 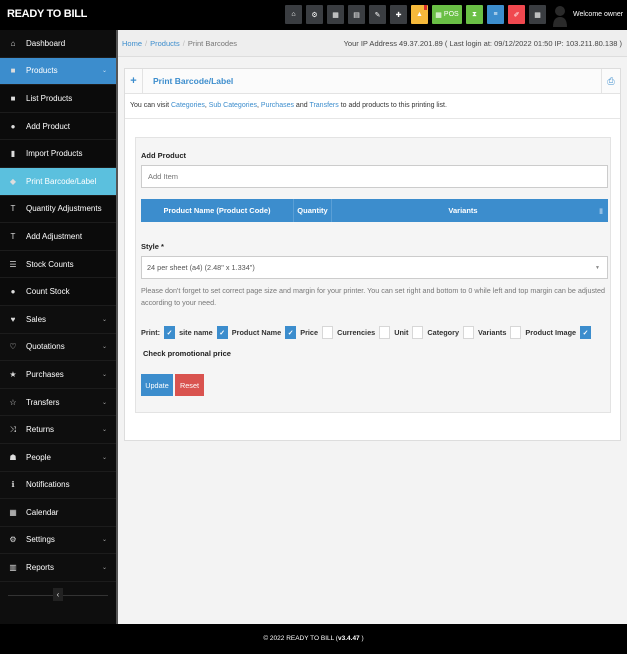 I want to click on sidebar-item-label: Add Adjustment, so click(x=54, y=236).